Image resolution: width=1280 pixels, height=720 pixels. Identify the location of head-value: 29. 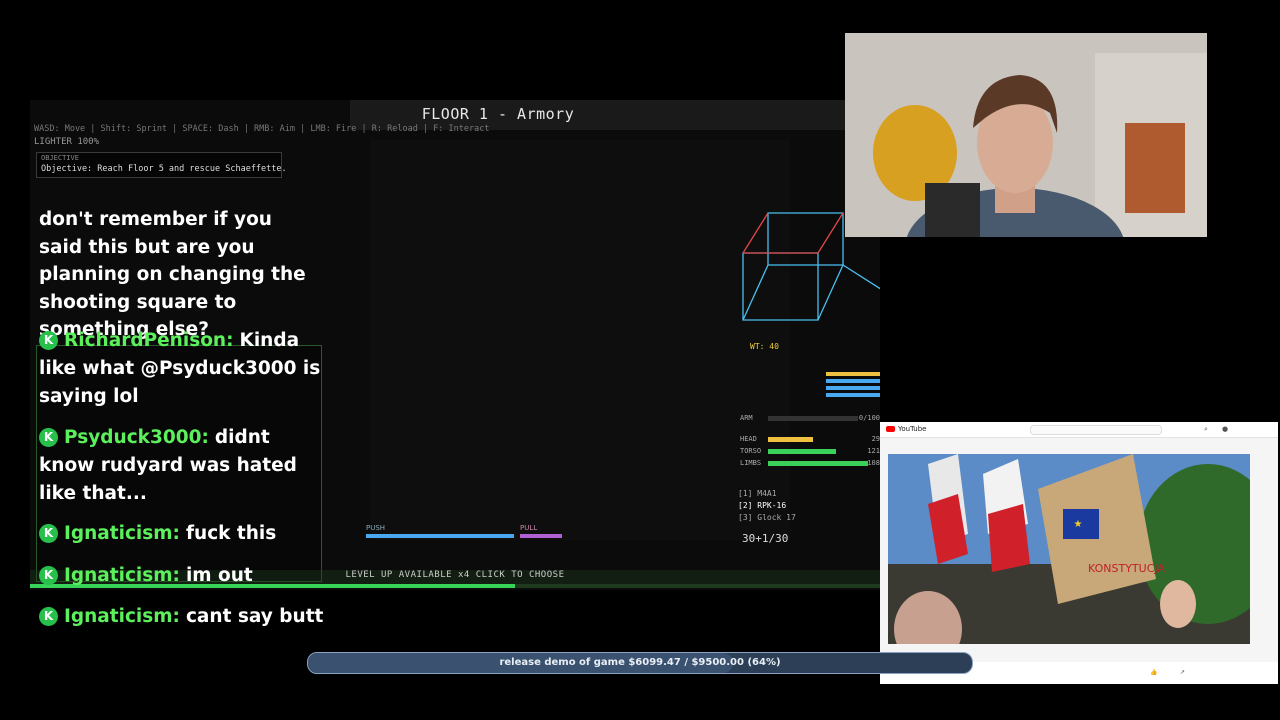
(875, 439).